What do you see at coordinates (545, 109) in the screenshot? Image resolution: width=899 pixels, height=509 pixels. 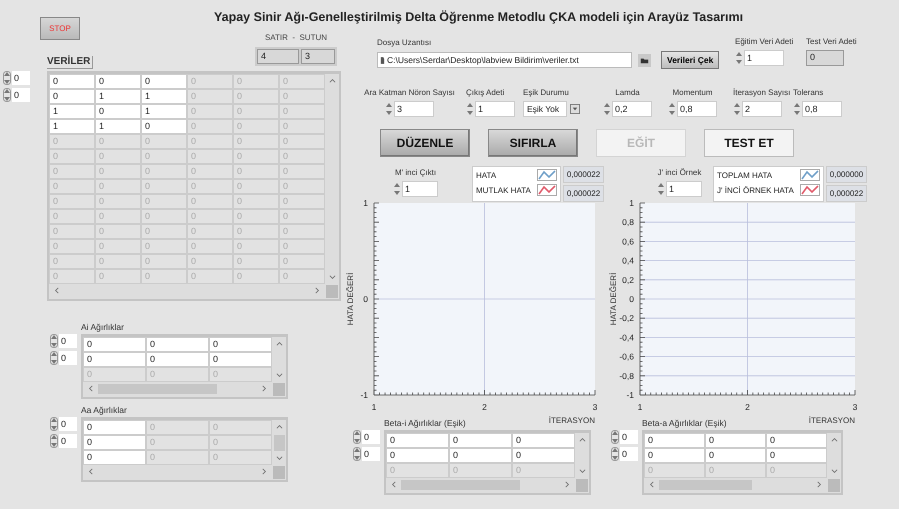 I see `dropdown-field: Eşik Yok` at bounding box center [545, 109].